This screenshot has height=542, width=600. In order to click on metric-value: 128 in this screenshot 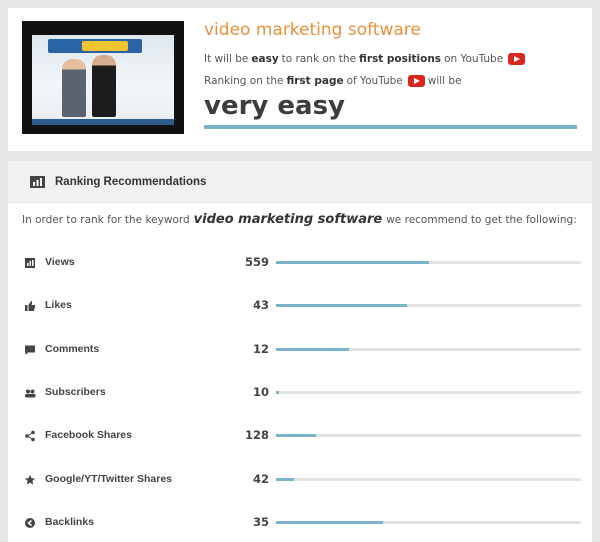, I will do `click(256, 435)`.